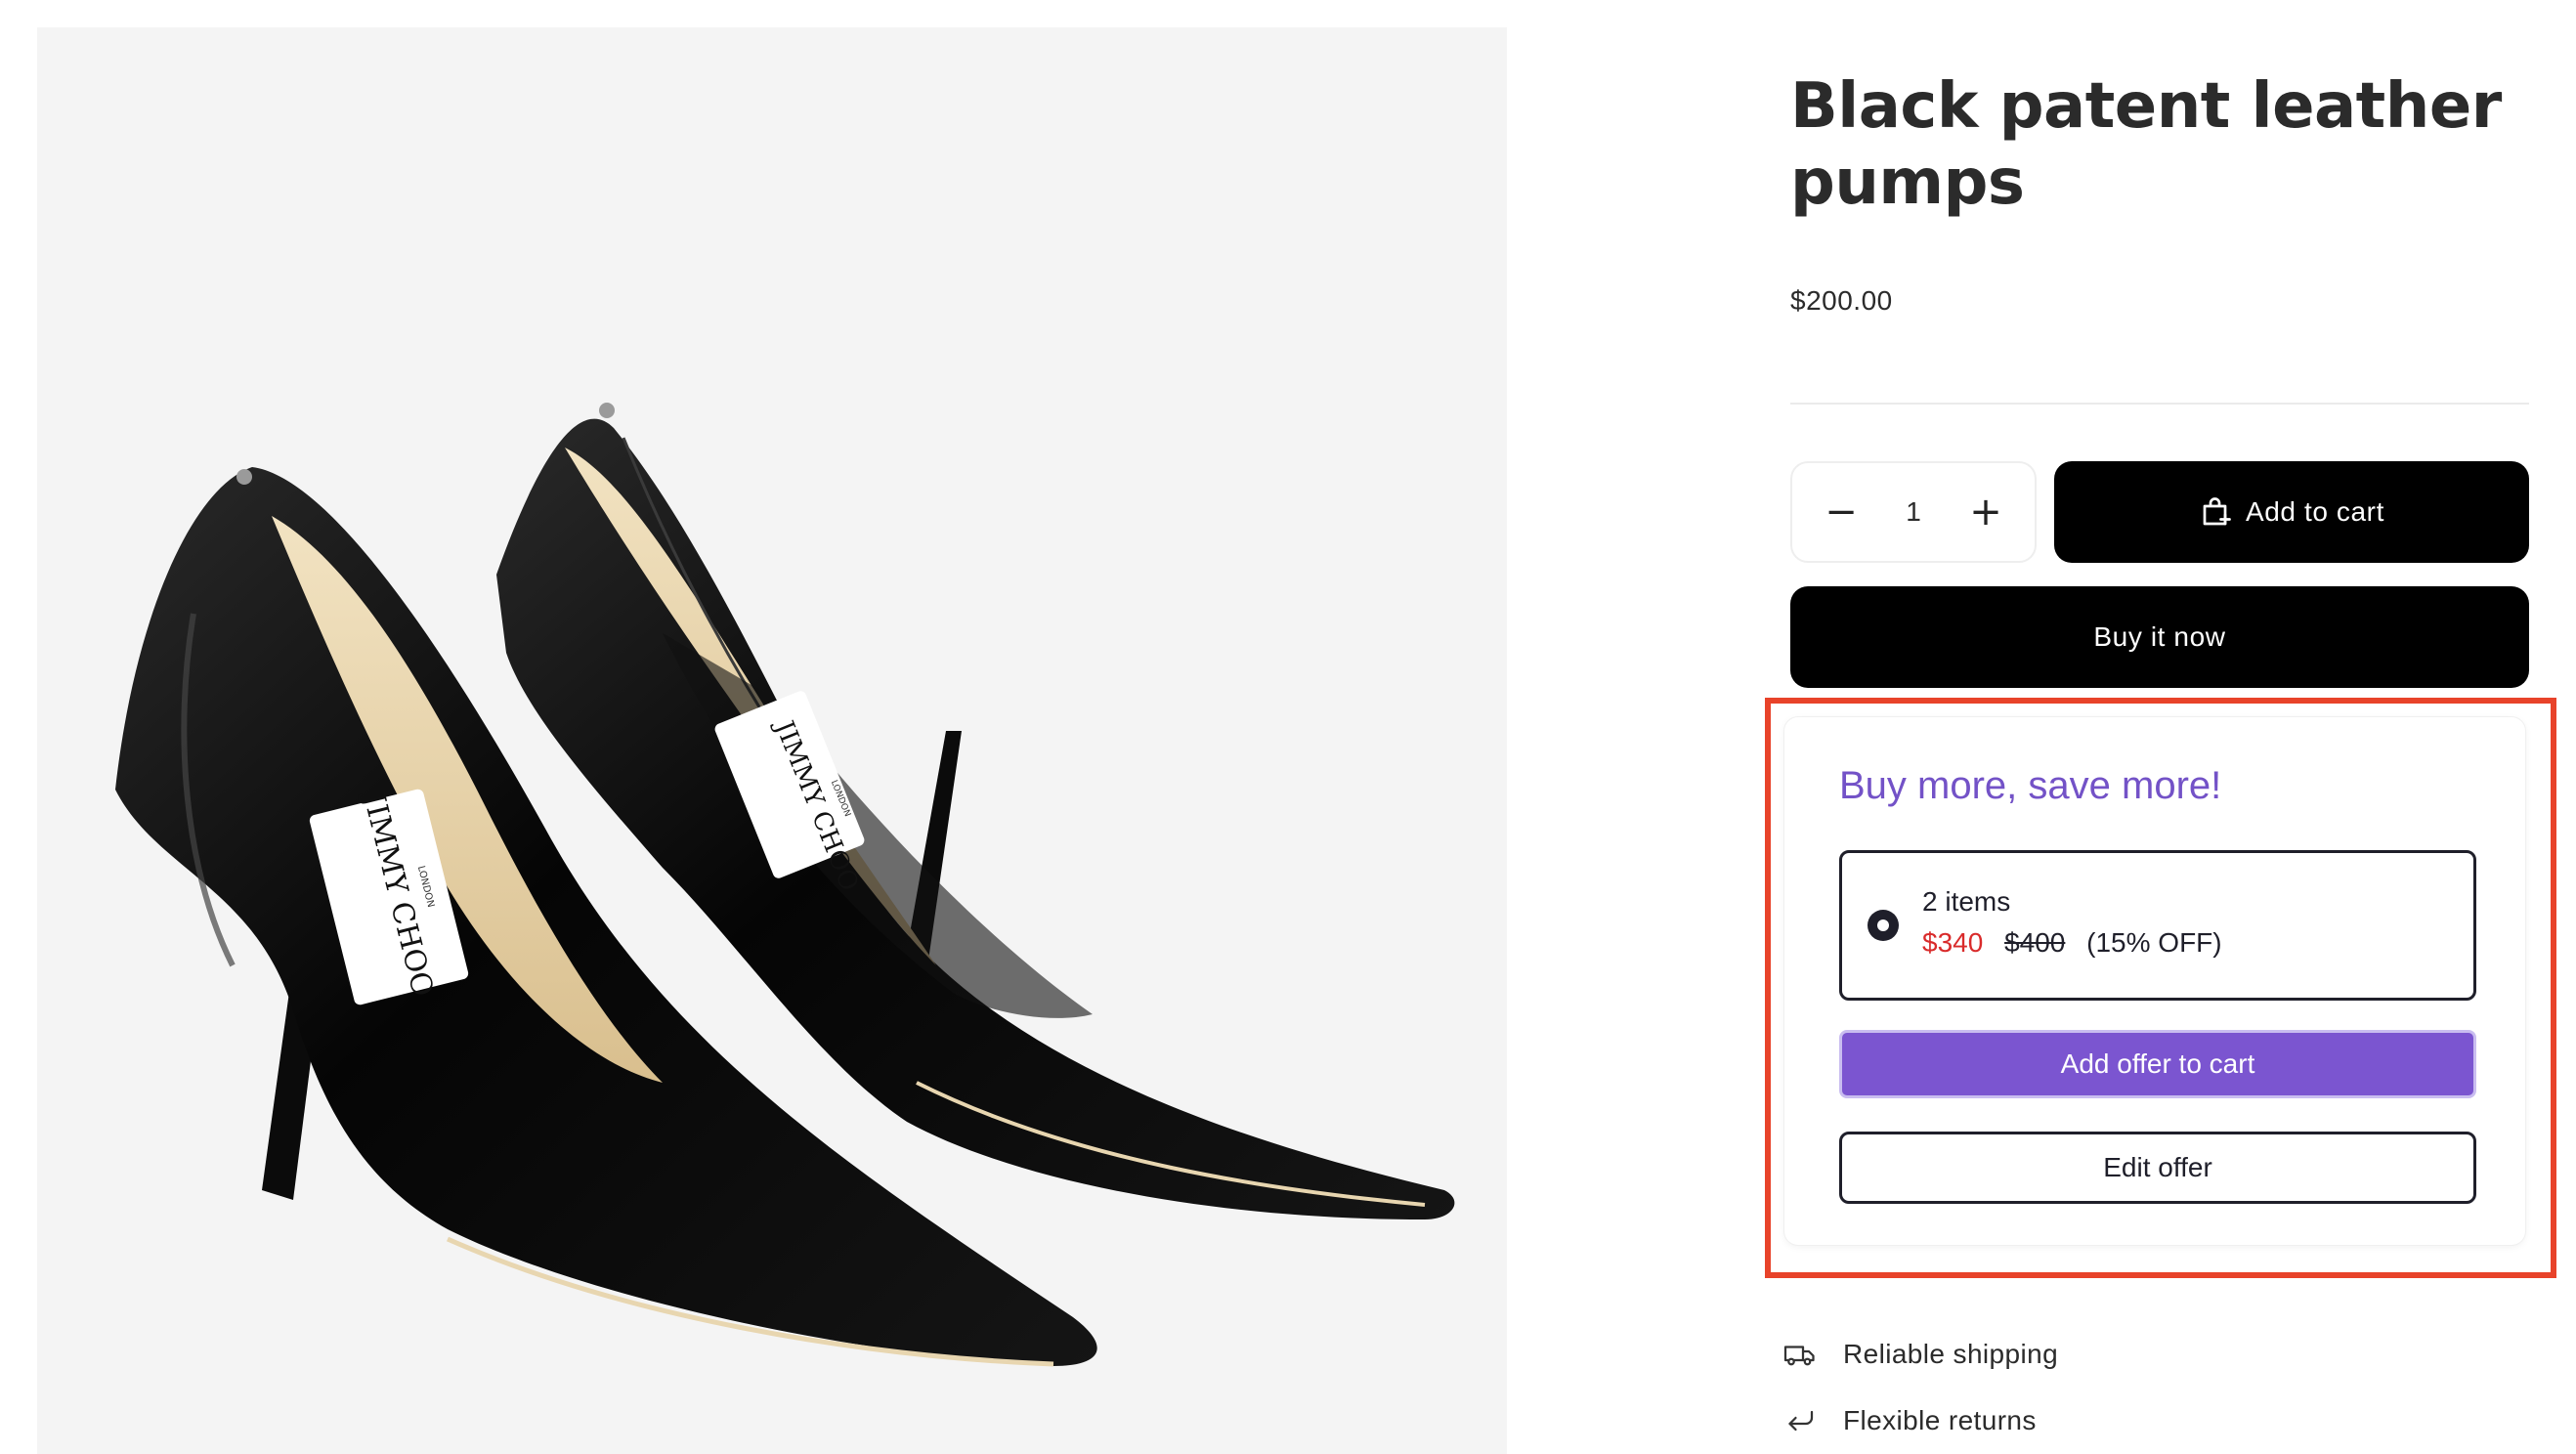  What do you see at coordinates (2072, 943) in the screenshot?
I see `offer-option-prices: $340 $400 (15% OFF)` at bounding box center [2072, 943].